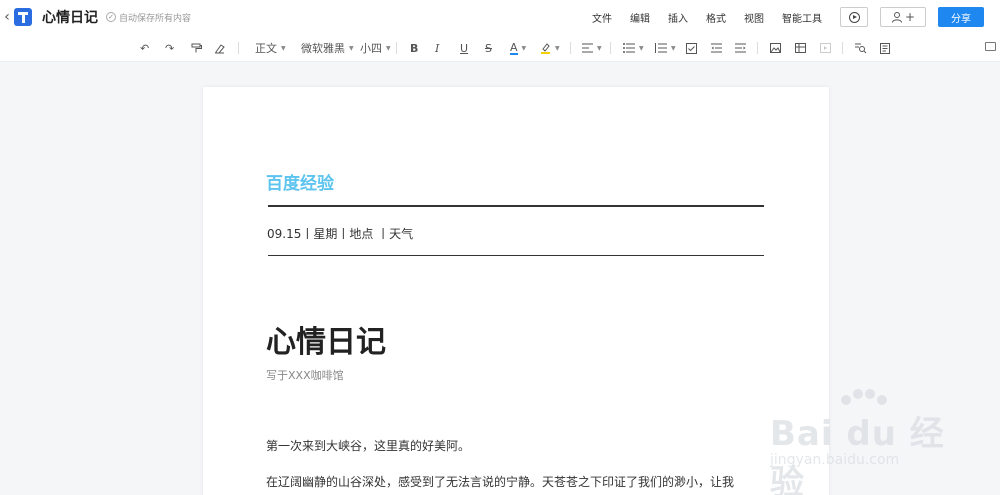 This screenshot has width=1000, height=495. What do you see at coordinates (500, 482) in the screenshot?
I see `body-paragraph: 在辽阔幽静的山谷深处，感受到了无法言说的宁静。天苍苍之下印证了我们的渺小，让我` at bounding box center [500, 482].